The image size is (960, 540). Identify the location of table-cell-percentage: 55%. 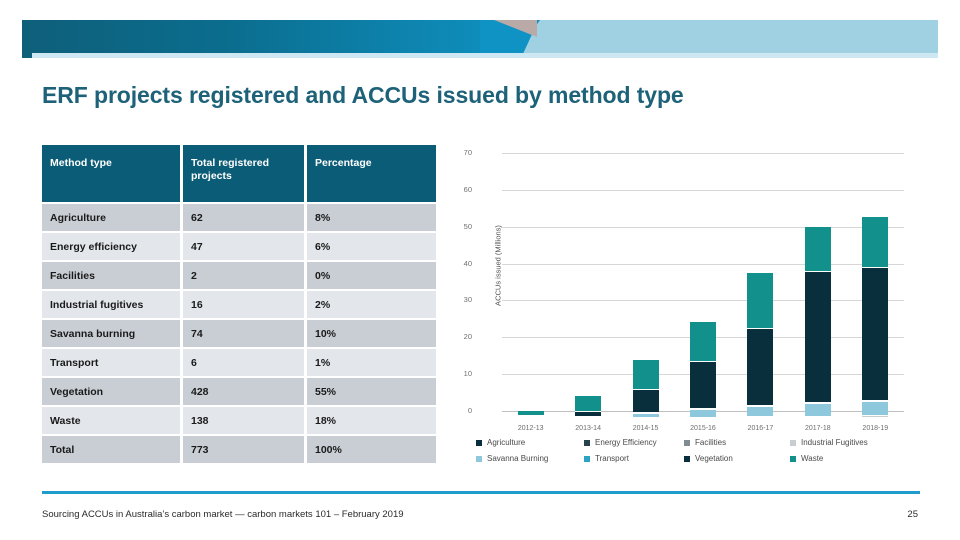
(370, 391).